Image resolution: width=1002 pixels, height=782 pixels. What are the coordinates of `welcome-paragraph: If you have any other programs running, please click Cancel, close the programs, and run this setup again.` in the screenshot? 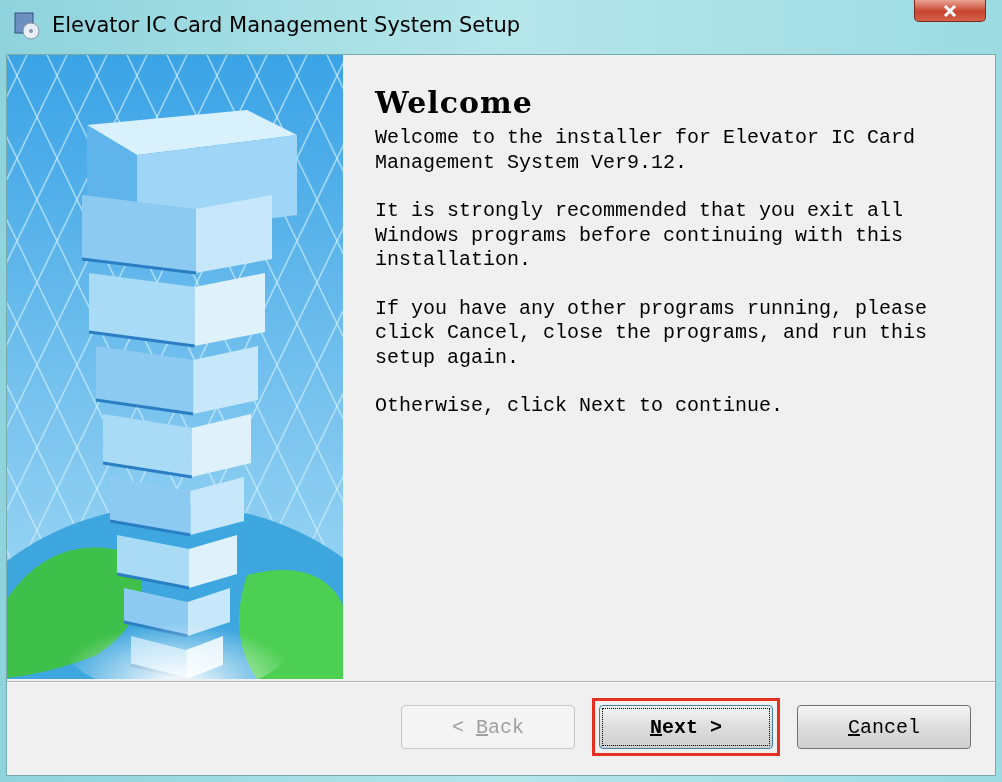 It's located at (652, 333).